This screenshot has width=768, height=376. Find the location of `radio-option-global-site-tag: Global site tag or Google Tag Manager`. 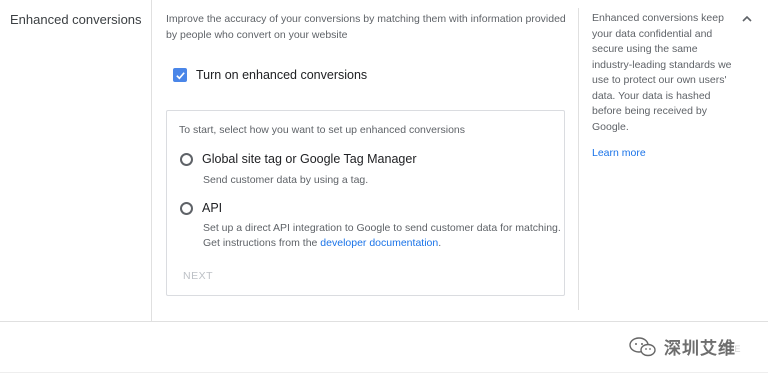

radio-option-global-site-tag: Global site tag or Google Tag Manager is located at coordinates (298, 159).